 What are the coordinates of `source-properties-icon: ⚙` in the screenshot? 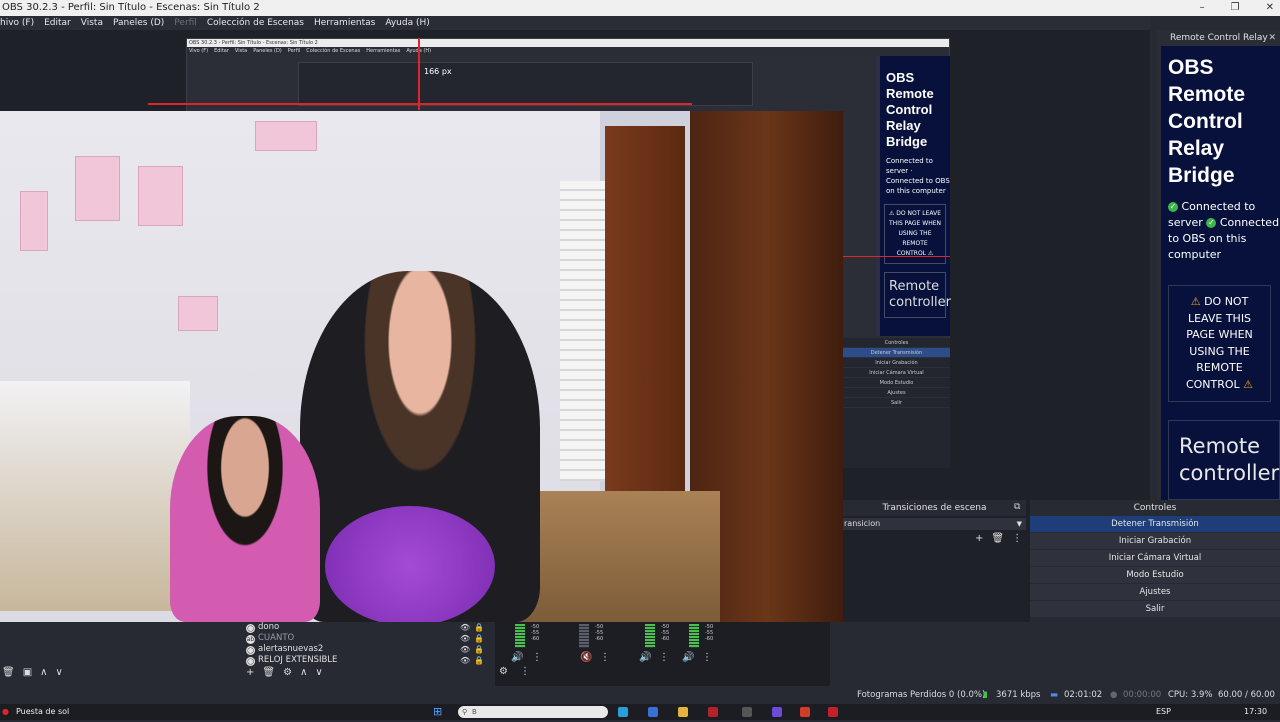 It's located at (287, 672).